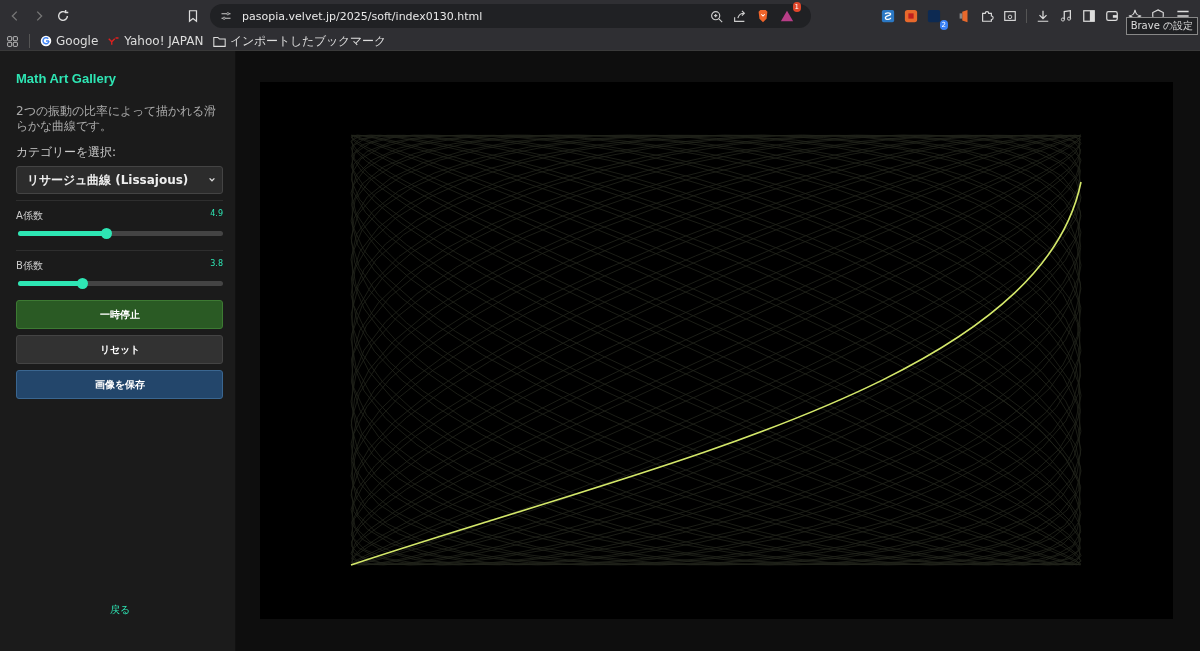  Describe the element at coordinates (156, 41) in the screenshot. I see `bookmark-item: Yahoo! JAPAN` at that location.